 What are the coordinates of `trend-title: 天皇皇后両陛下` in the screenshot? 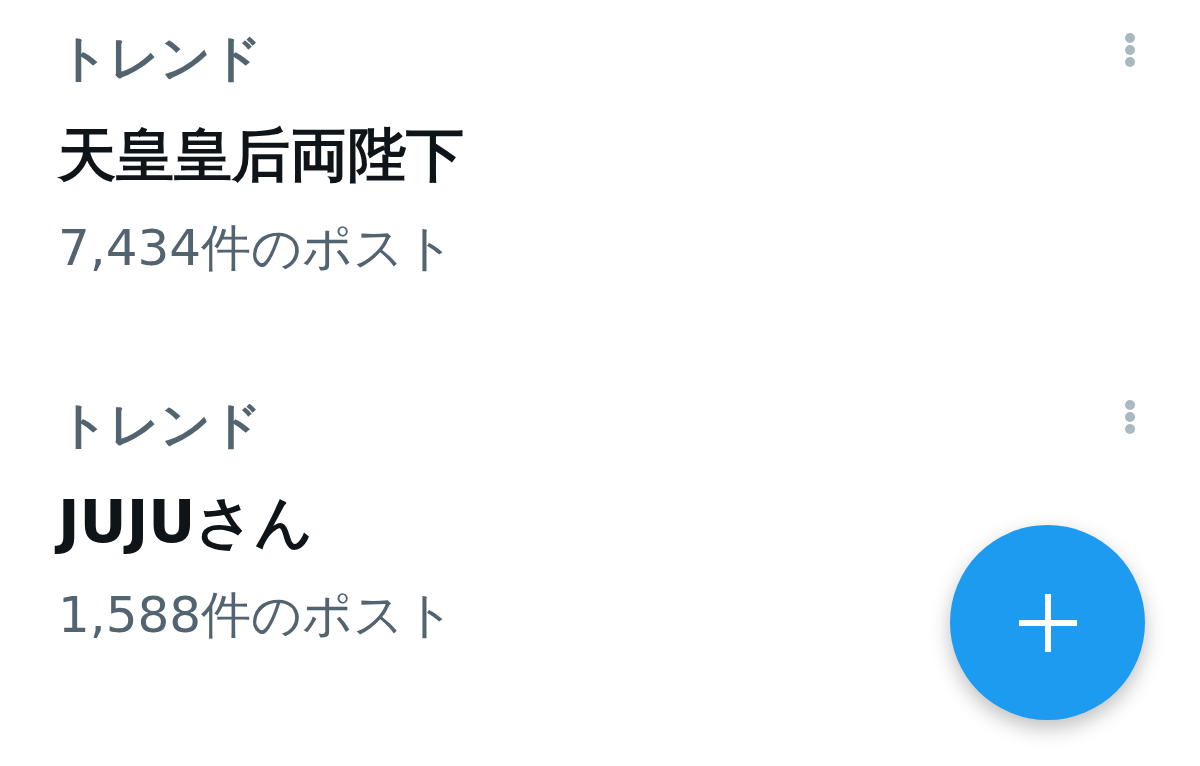 It's located at (261, 155).